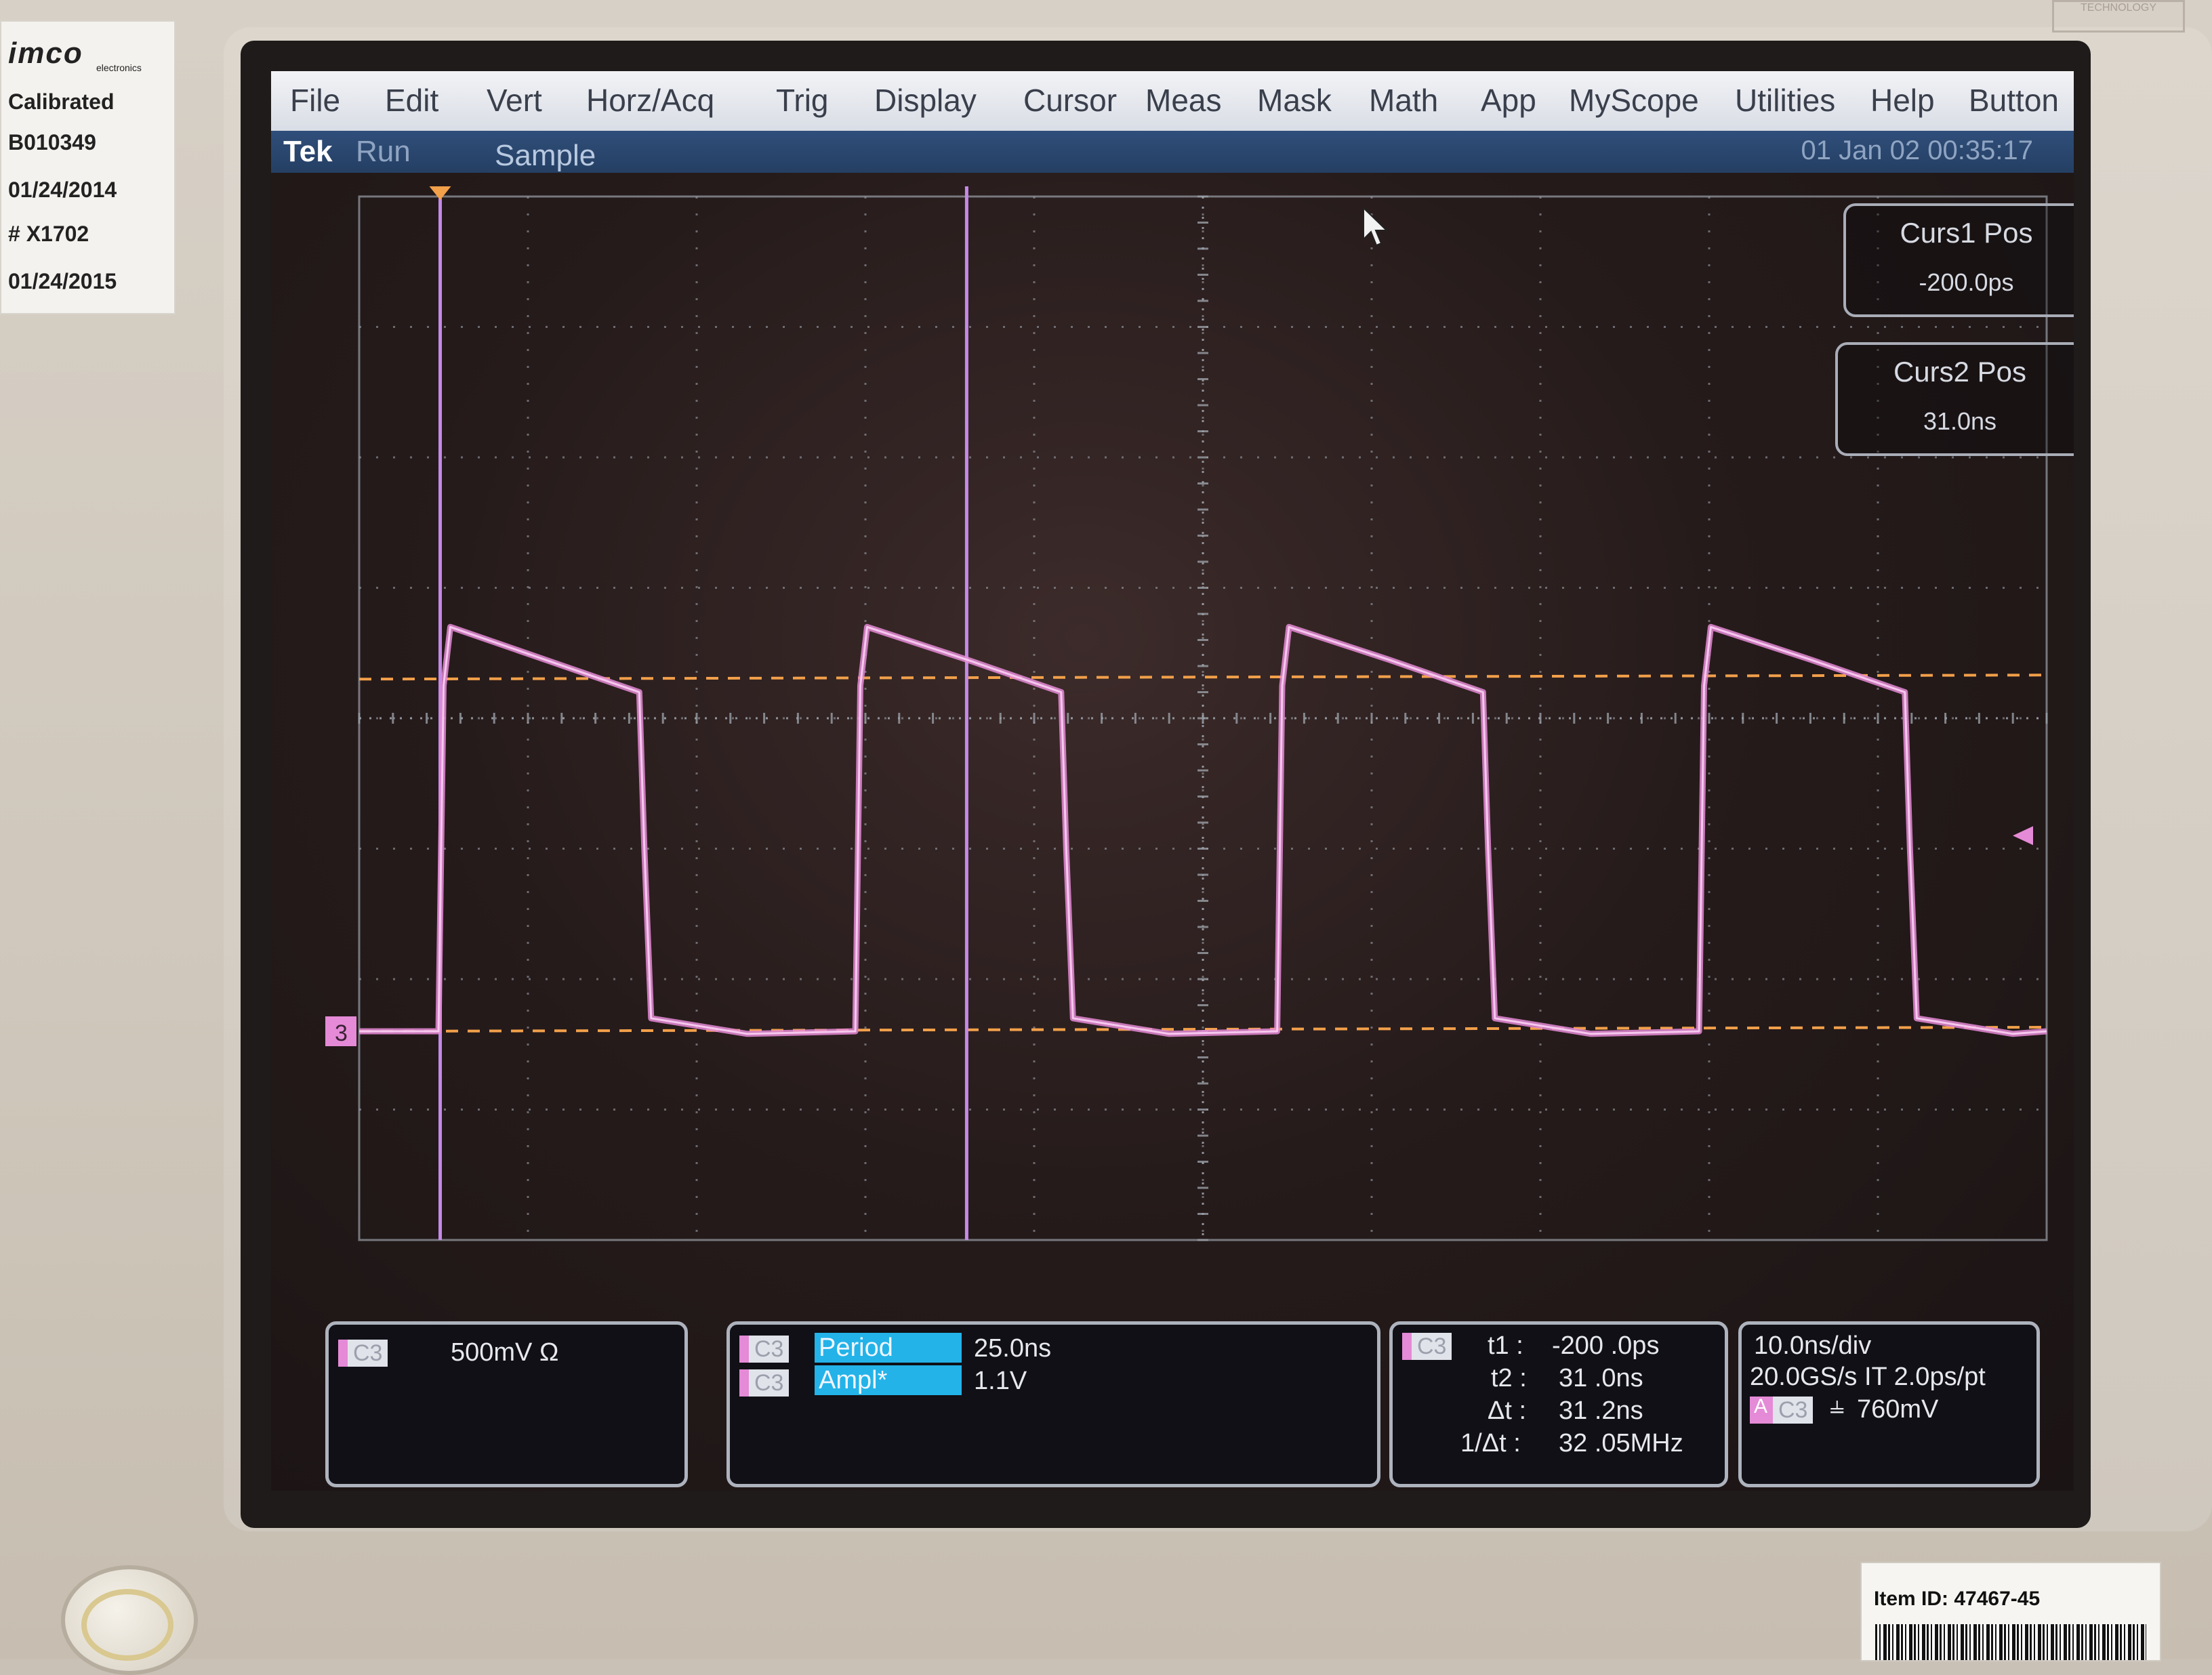 This screenshot has height=1675, width=2212. What do you see at coordinates (1070, 101) in the screenshot?
I see `menu-cursor: Cursor` at bounding box center [1070, 101].